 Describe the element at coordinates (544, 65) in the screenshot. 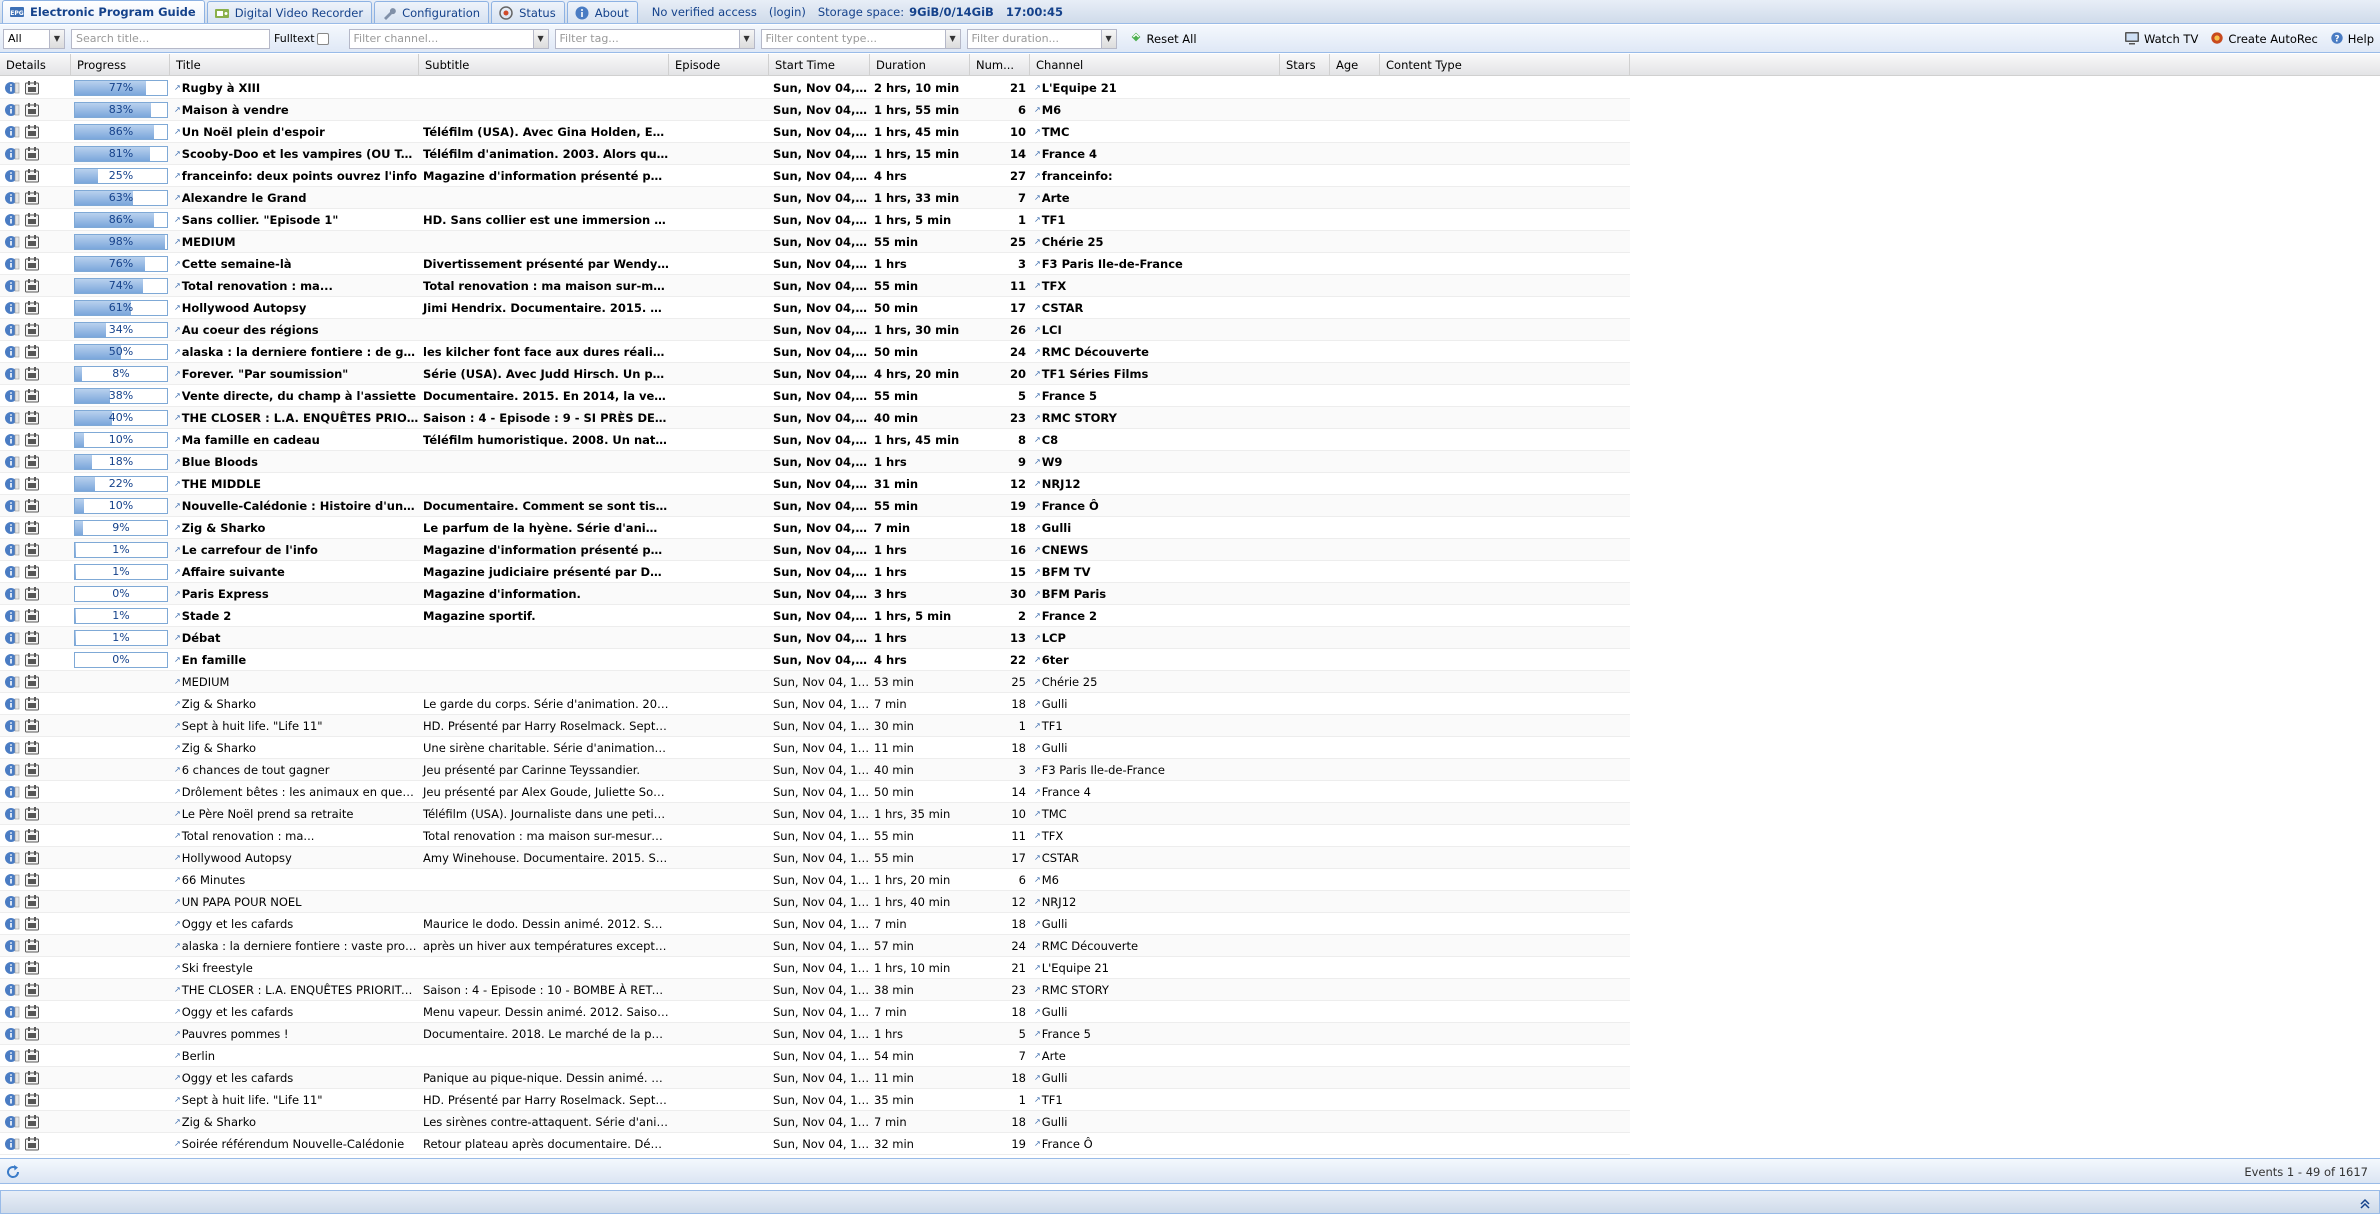

I see `column-header-subtitle: Subtitle` at that location.